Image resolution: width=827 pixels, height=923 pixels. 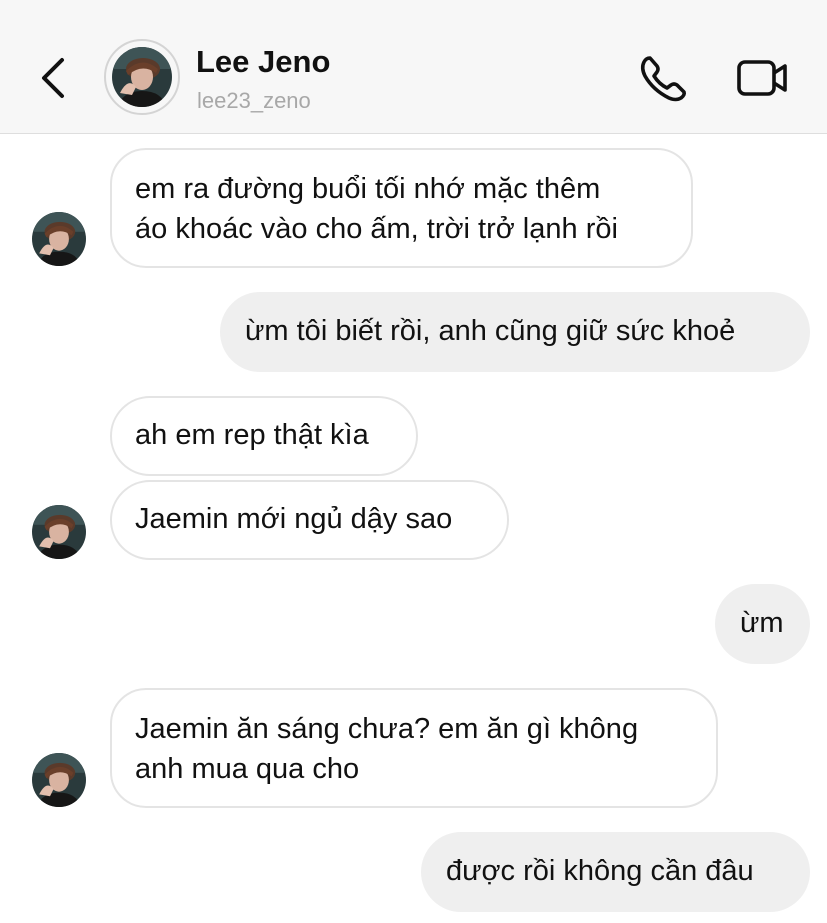 I want to click on incoming-message-bubble: Jaemin mới ngủ dậy sao, so click(x=309, y=520).